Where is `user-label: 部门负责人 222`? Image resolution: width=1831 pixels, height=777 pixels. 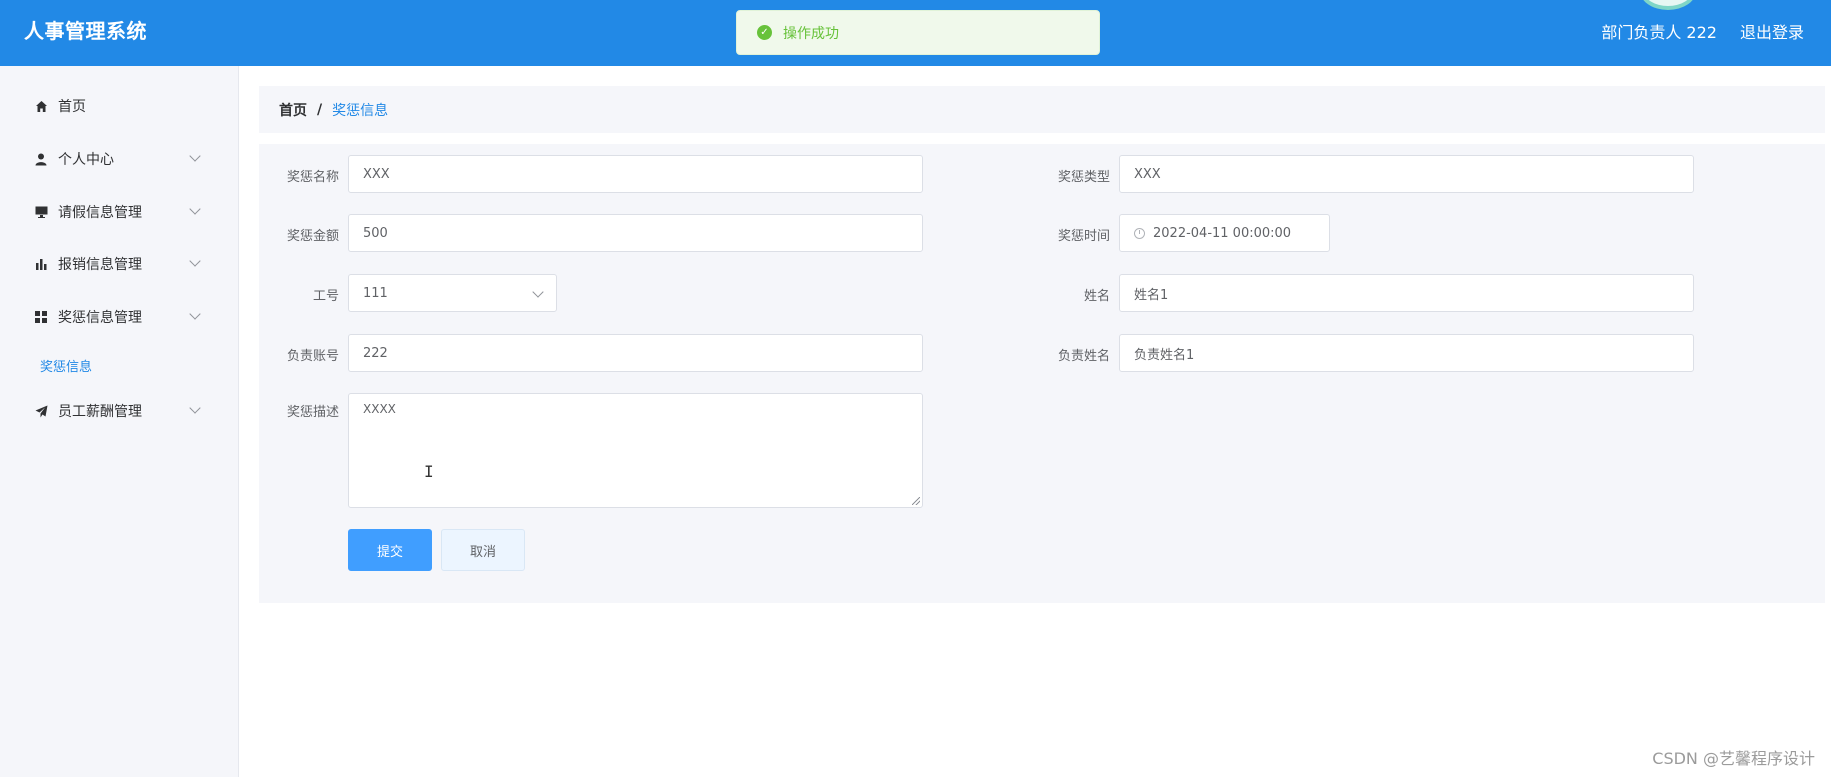 user-label: 部门负责人 222 is located at coordinates (1659, 32).